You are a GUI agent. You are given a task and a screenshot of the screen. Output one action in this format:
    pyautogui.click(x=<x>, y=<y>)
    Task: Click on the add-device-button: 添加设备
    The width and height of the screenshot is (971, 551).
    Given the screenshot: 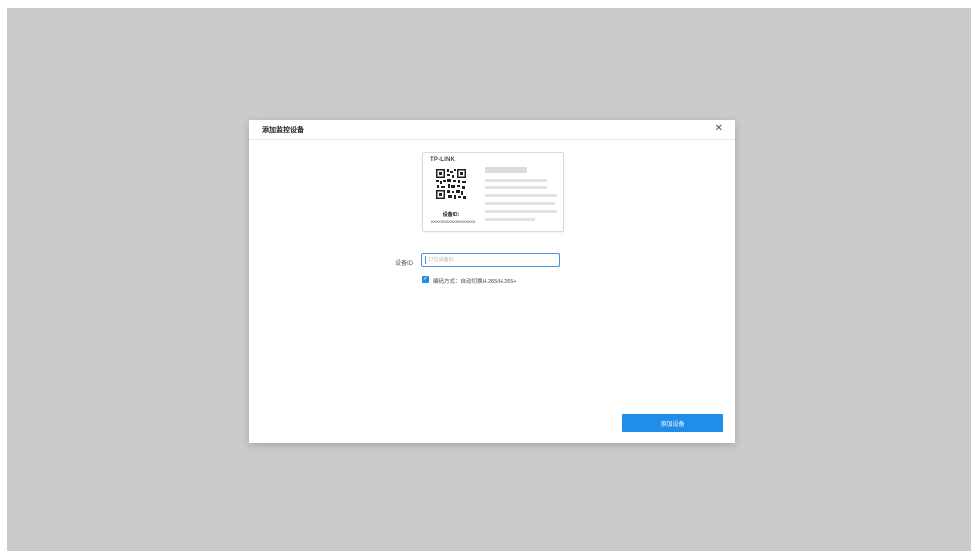 What is the action you would take?
    pyautogui.click(x=672, y=423)
    